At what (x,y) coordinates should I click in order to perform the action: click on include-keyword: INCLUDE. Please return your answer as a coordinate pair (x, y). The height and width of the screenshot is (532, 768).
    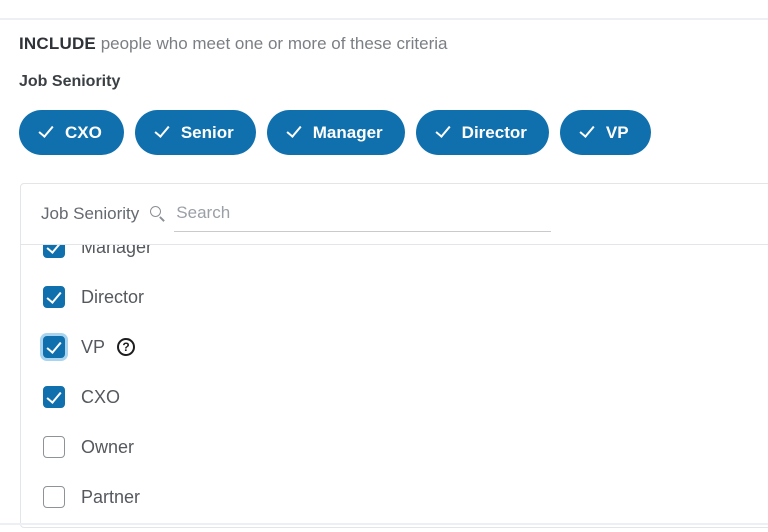
    Looking at the image, I should click on (57, 43).